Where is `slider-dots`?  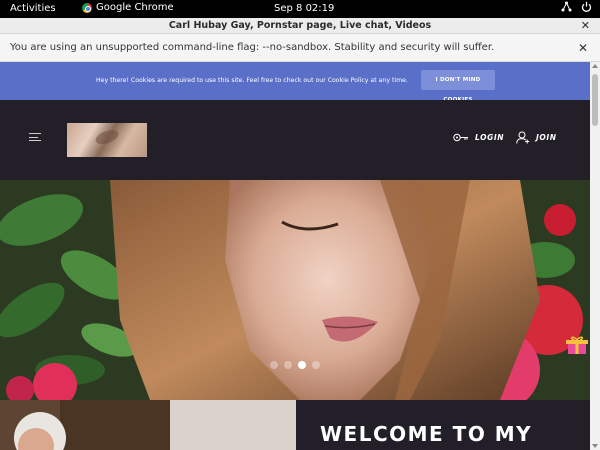 slider-dots is located at coordinates (295, 365).